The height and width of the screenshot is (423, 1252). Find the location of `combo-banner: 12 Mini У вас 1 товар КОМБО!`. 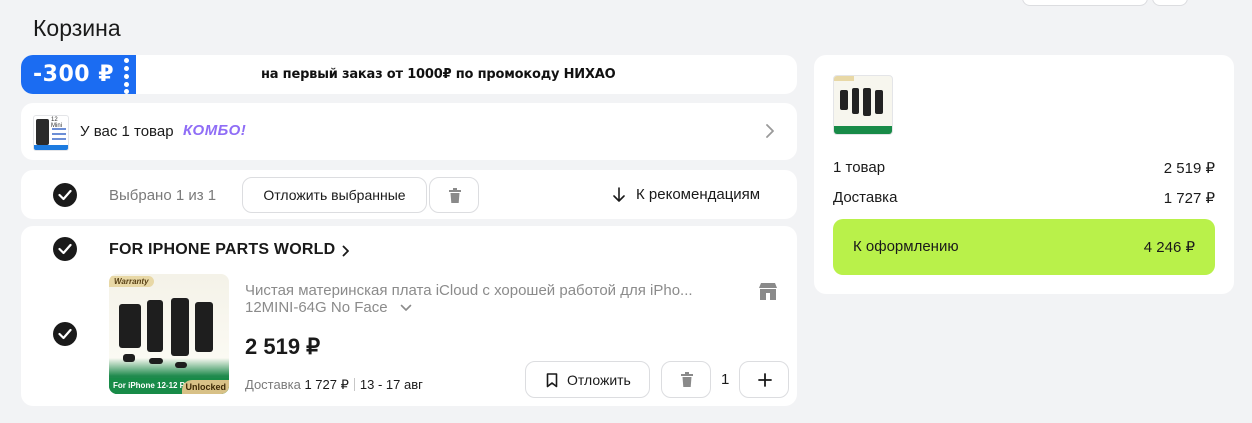

combo-banner: 12 Mini У вас 1 товар КОМБО! is located at coordinates (409, 131).